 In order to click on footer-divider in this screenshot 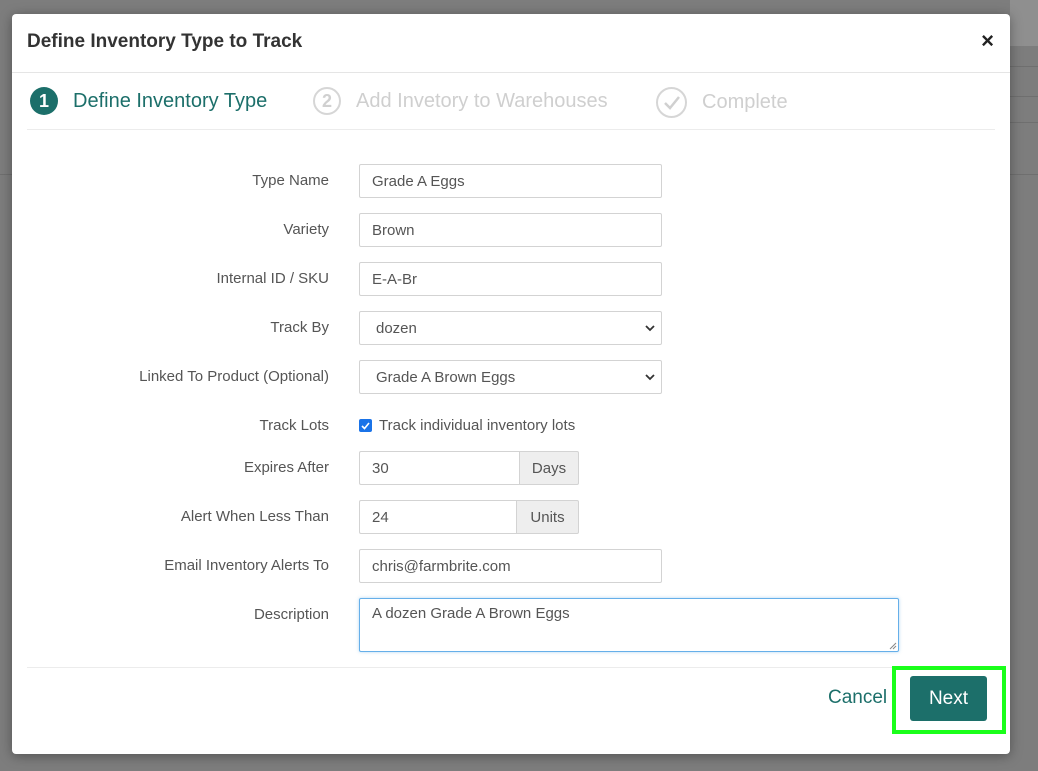, I will do `click(511, 667)`.